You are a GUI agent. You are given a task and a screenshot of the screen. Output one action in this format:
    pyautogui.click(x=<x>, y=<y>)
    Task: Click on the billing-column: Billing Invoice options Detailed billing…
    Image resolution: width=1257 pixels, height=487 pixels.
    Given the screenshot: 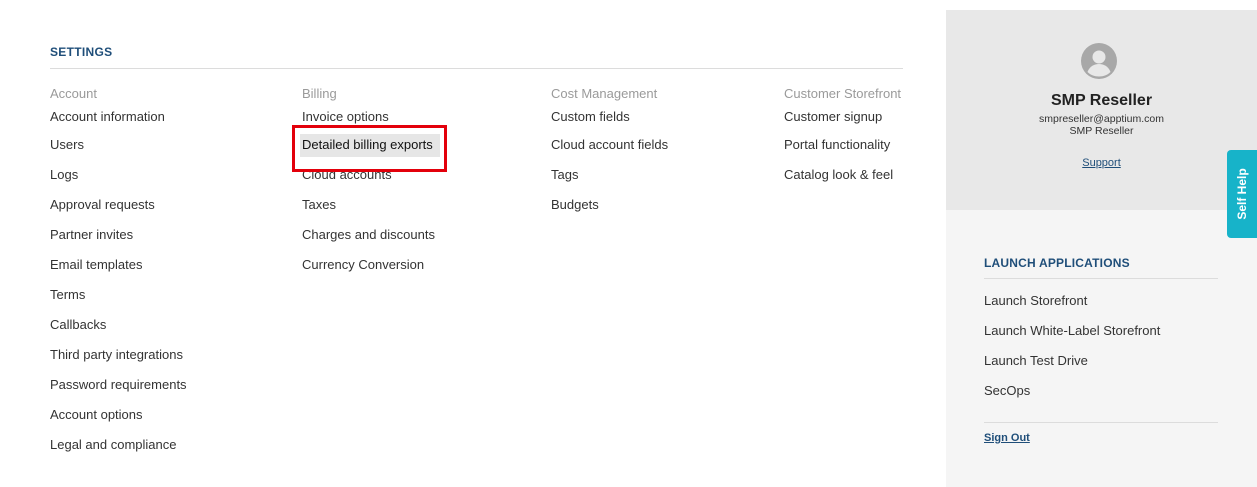 What is the action you would take?
    pyautogui.click(x=370, y=182)
    